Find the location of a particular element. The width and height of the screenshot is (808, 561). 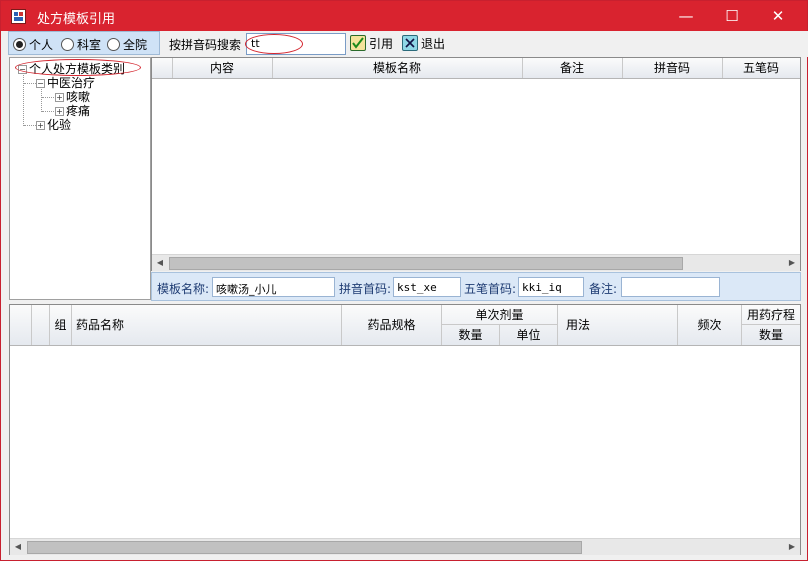

radio-label: 全院 is located at coordinates (135, 45).